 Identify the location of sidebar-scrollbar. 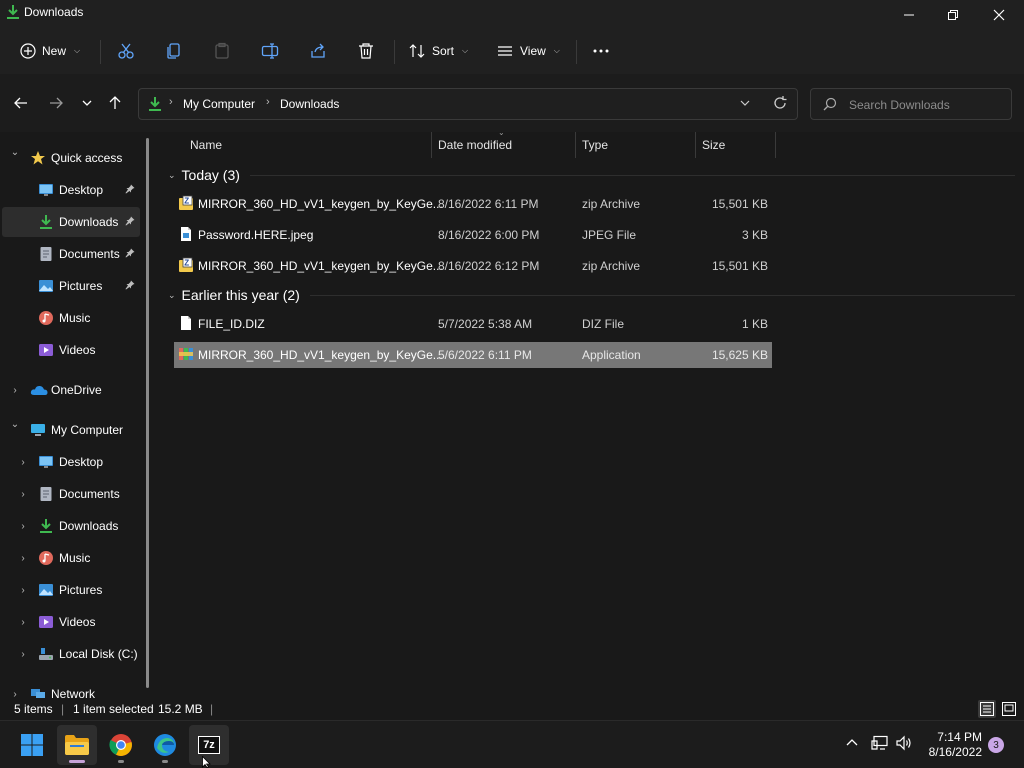
(147, 413).